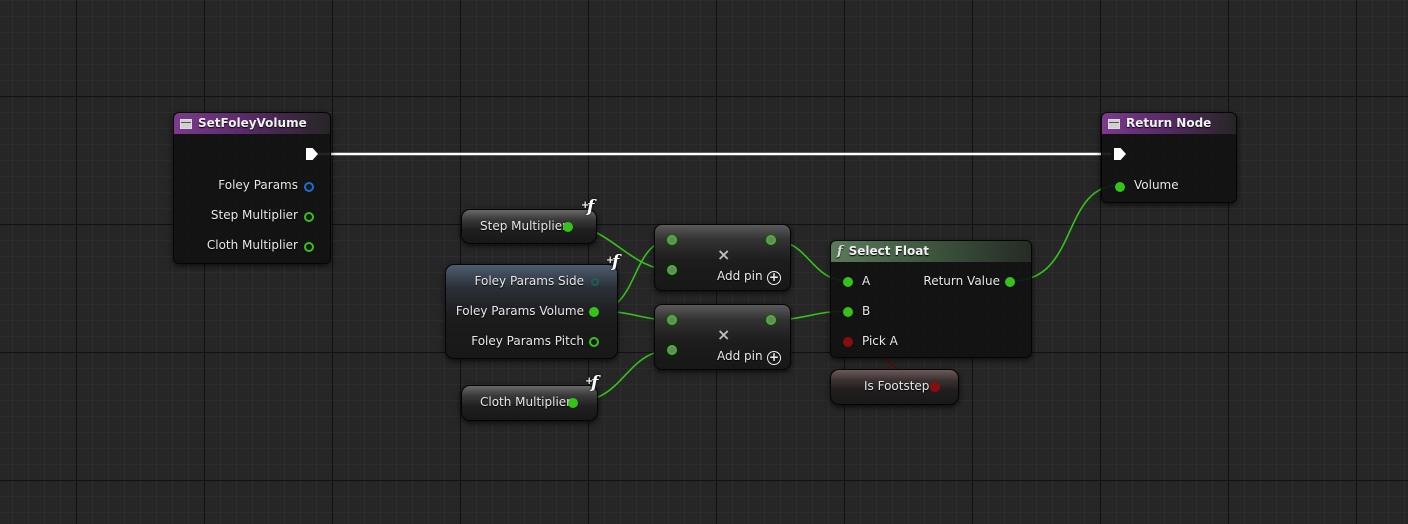  Describe the element at coordinates (774, 358) in the screenshot. I see `add-pin-icon-2: +` at that location.